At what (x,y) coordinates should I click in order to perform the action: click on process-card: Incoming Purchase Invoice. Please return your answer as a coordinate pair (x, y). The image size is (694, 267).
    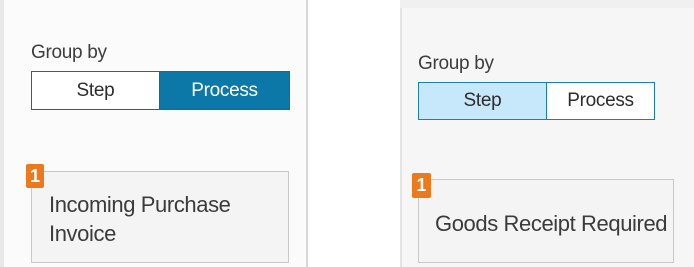
    Looking at the image, I should click on (160, 217).